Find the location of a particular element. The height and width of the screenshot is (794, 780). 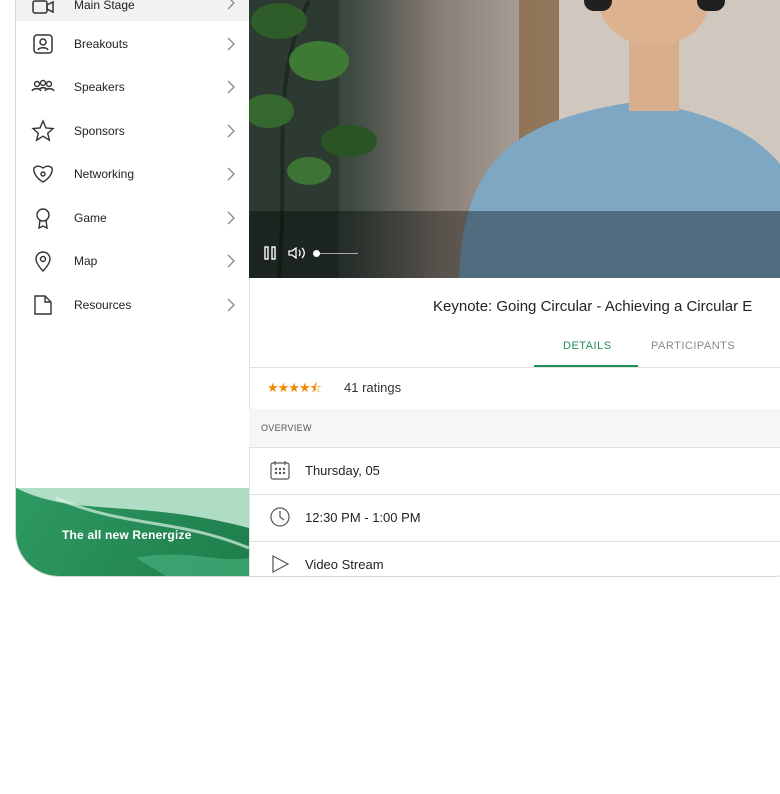

pause-icon is located at coordinates (270, 255).